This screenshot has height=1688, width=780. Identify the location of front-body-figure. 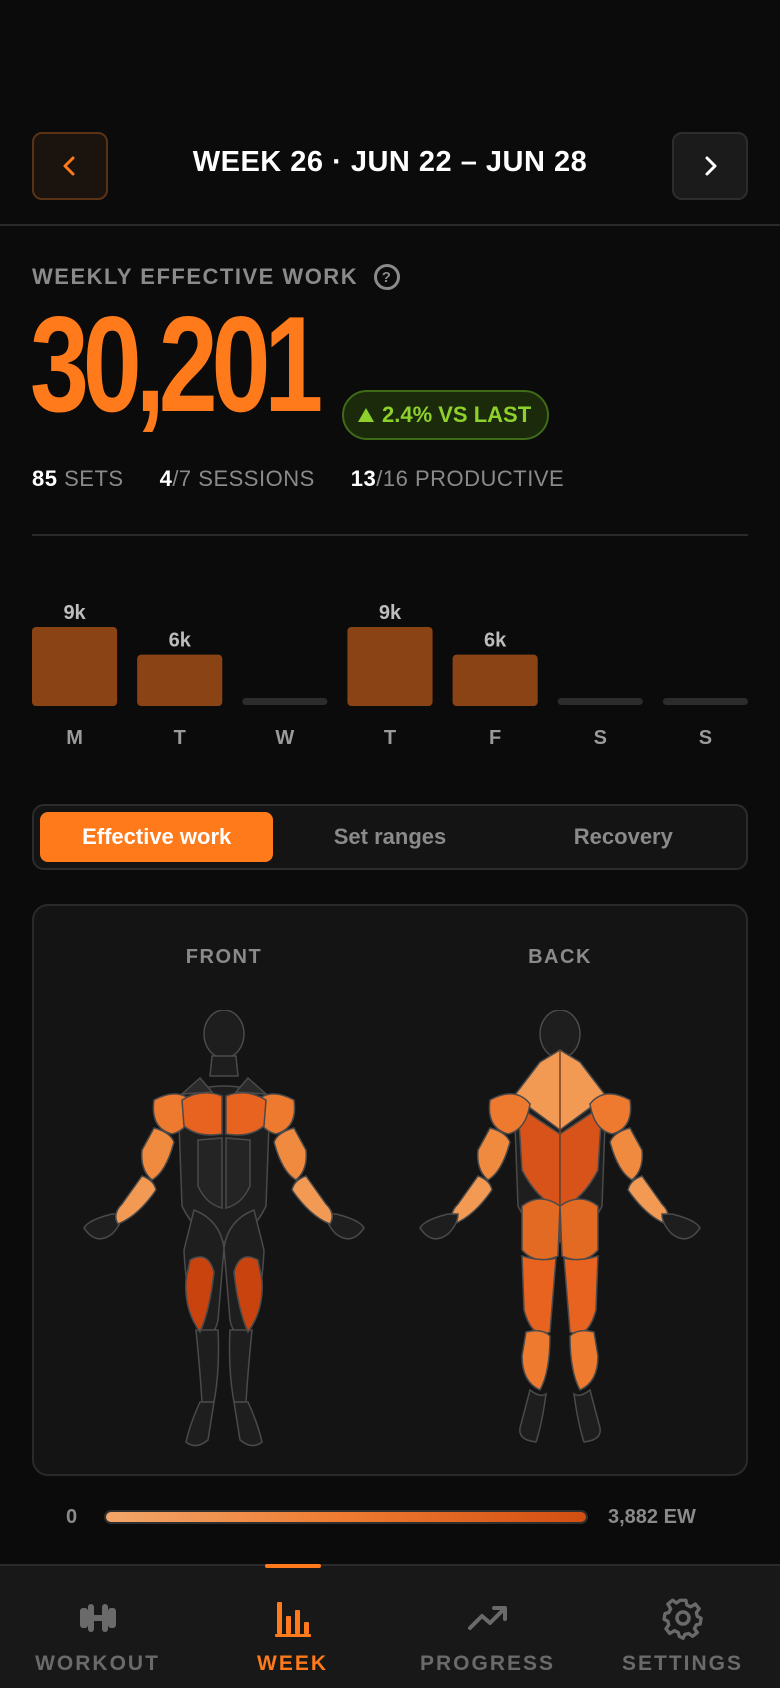
(224, 1235).